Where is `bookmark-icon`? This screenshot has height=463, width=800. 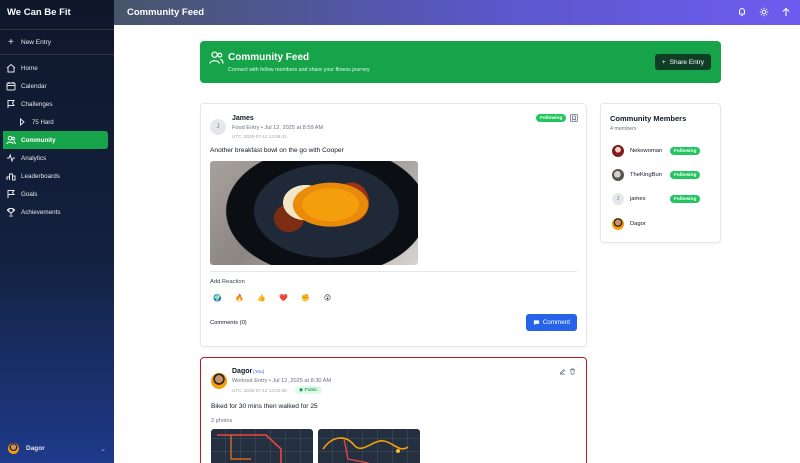 bookmark-icon is located at coordinates (574, 118).